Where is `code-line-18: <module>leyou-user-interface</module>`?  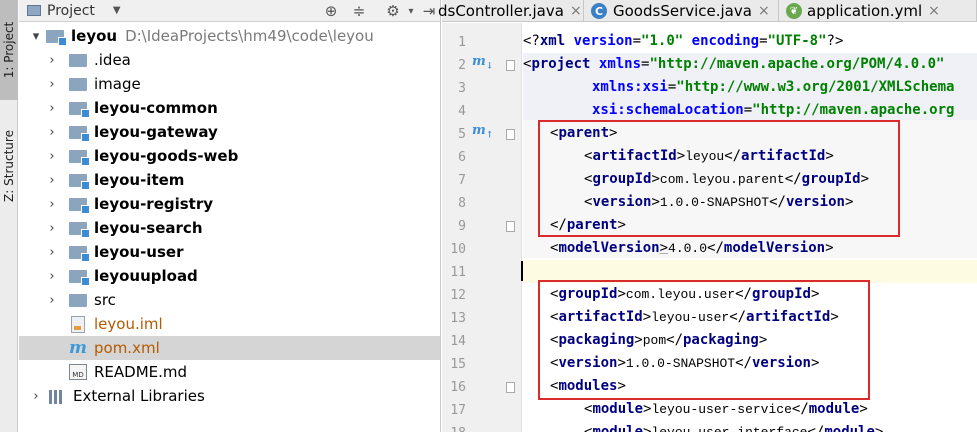
code-line-18: <module>leyou-user-interface</module> is located at coordinates (733, 428).